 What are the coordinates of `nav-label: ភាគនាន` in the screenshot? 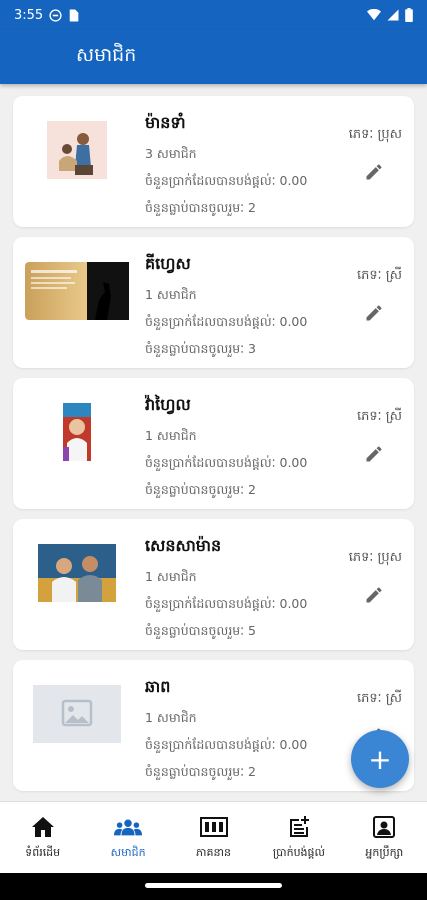 It's located at (213, 852).